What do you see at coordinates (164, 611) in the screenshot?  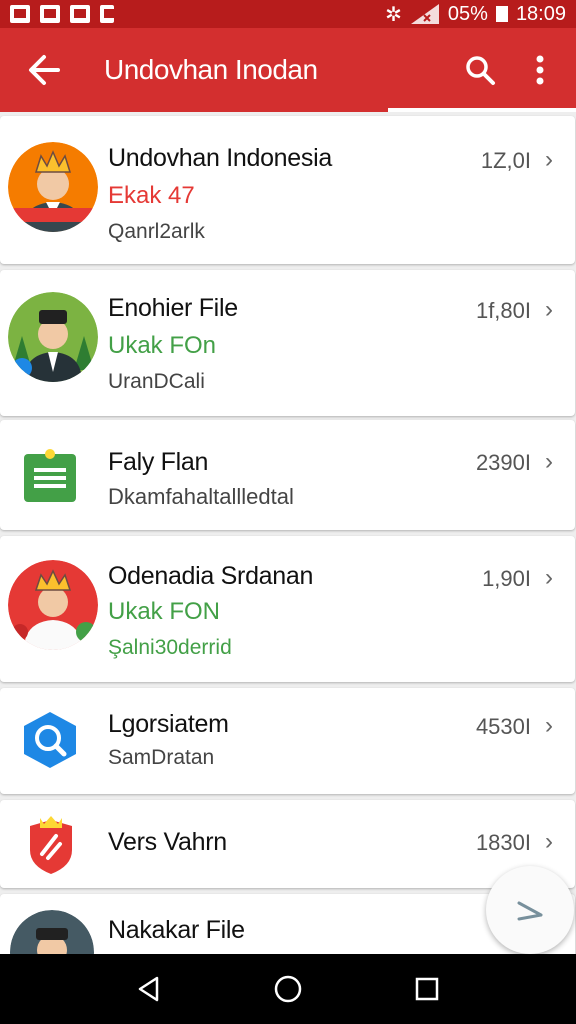 I see `item-subtitle: Ukak FON` at bounding box center [164, 611].